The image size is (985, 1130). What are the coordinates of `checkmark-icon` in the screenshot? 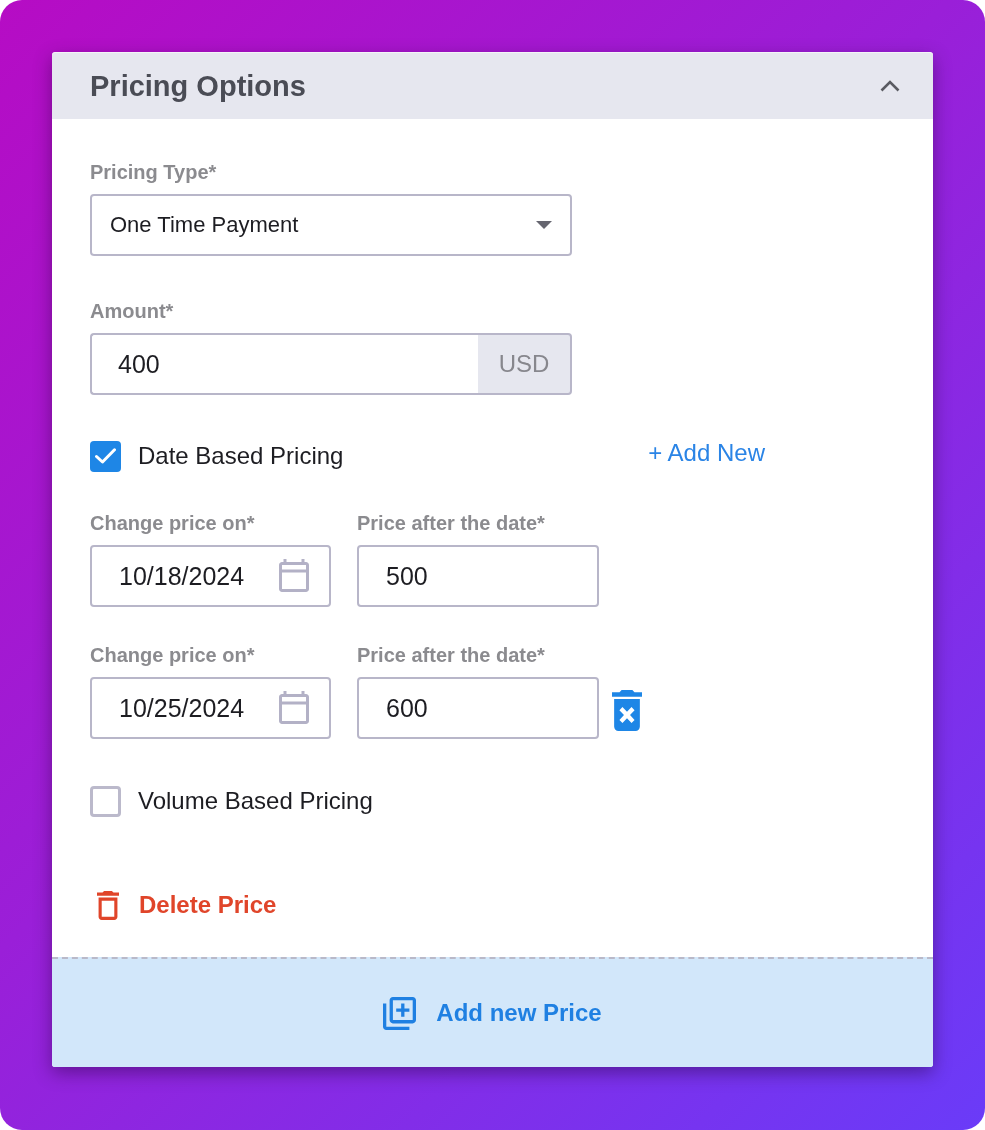 It's located at (105, 456).